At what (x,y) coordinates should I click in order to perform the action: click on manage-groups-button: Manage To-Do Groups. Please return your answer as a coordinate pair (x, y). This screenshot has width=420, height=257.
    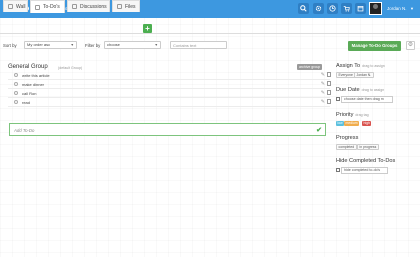
    Looking at the image, I should click on (374, 46).